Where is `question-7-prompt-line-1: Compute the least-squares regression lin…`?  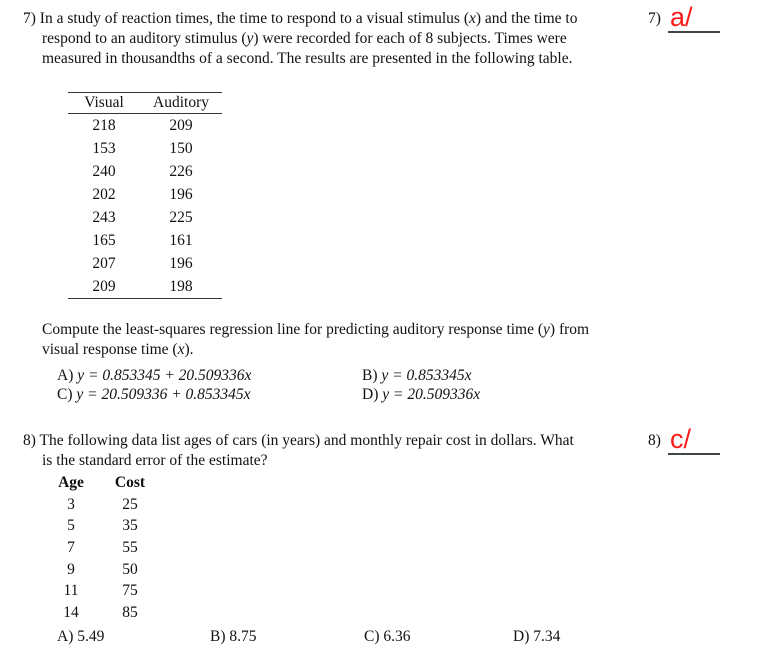
question-7-prompt-line-1: Compute the least-squares regression lin… is located at coordinates (316, 329).